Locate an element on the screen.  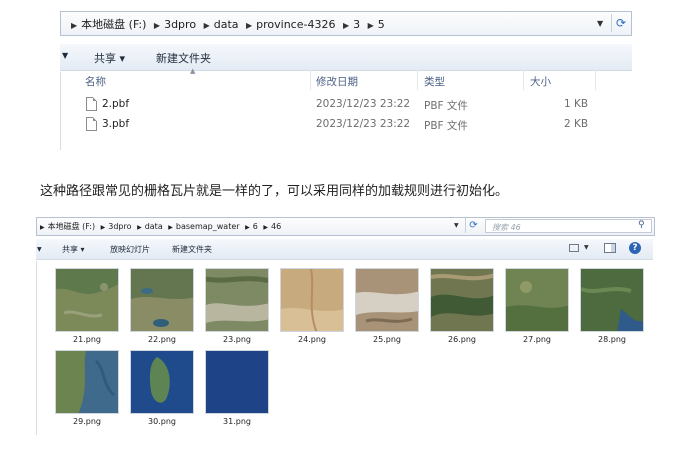
caption-text: 这种路径跟常见的栅格瓦片就是一样的了，可以采用同样的加载规则进行初始化。 is located at coordinates (274, 191).